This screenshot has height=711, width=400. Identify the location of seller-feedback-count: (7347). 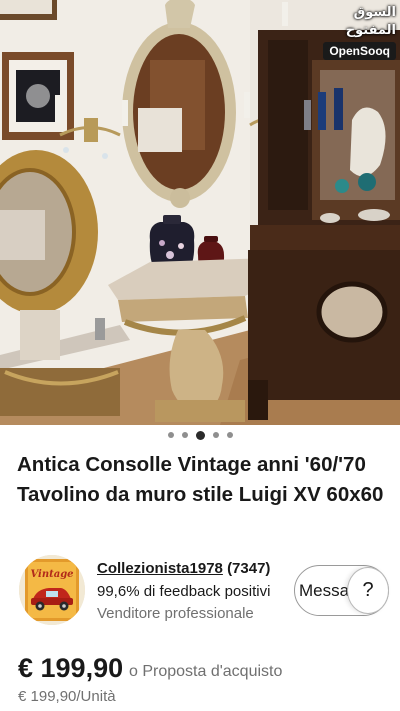
(249, 568).